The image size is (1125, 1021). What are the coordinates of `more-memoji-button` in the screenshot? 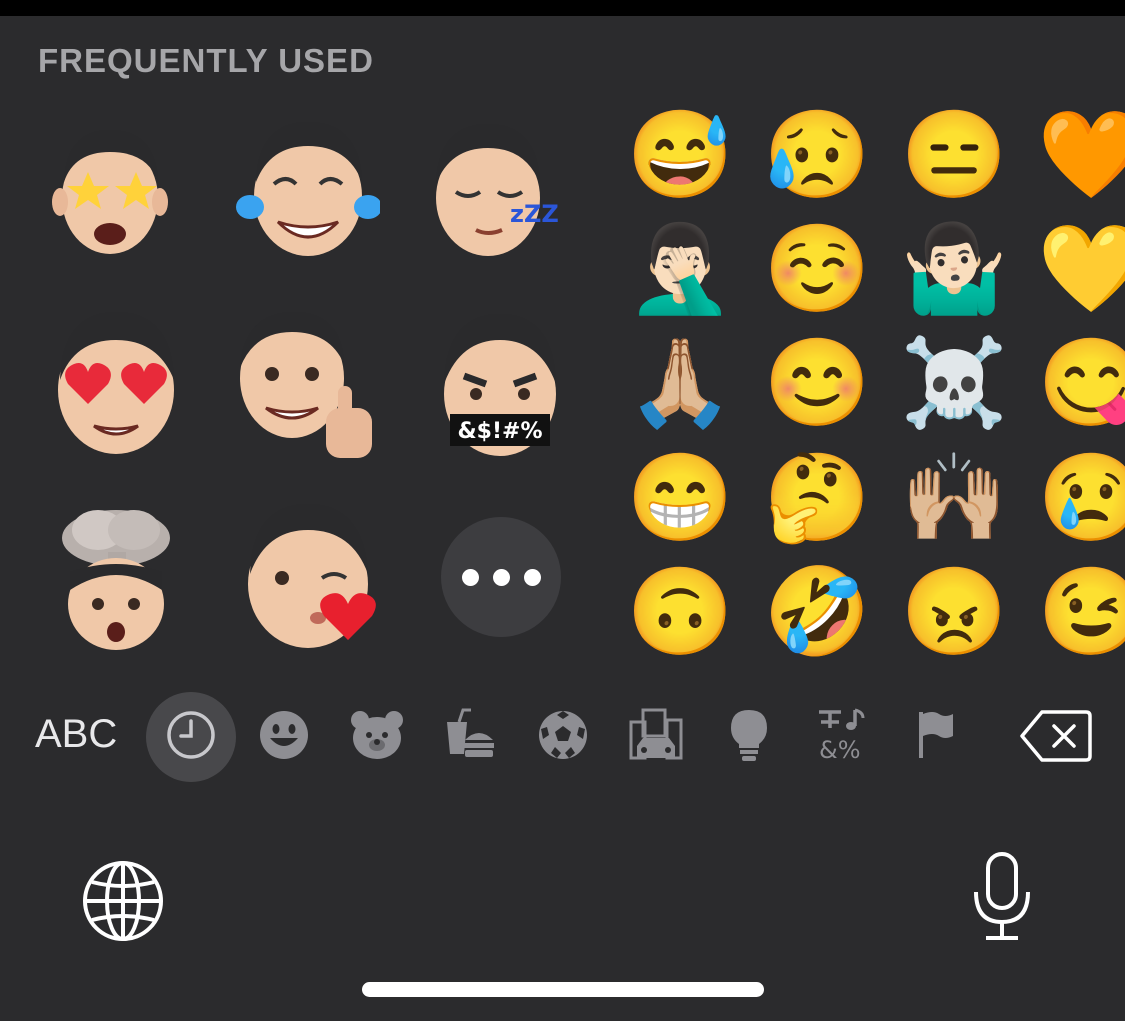 It's located at (501, 577).